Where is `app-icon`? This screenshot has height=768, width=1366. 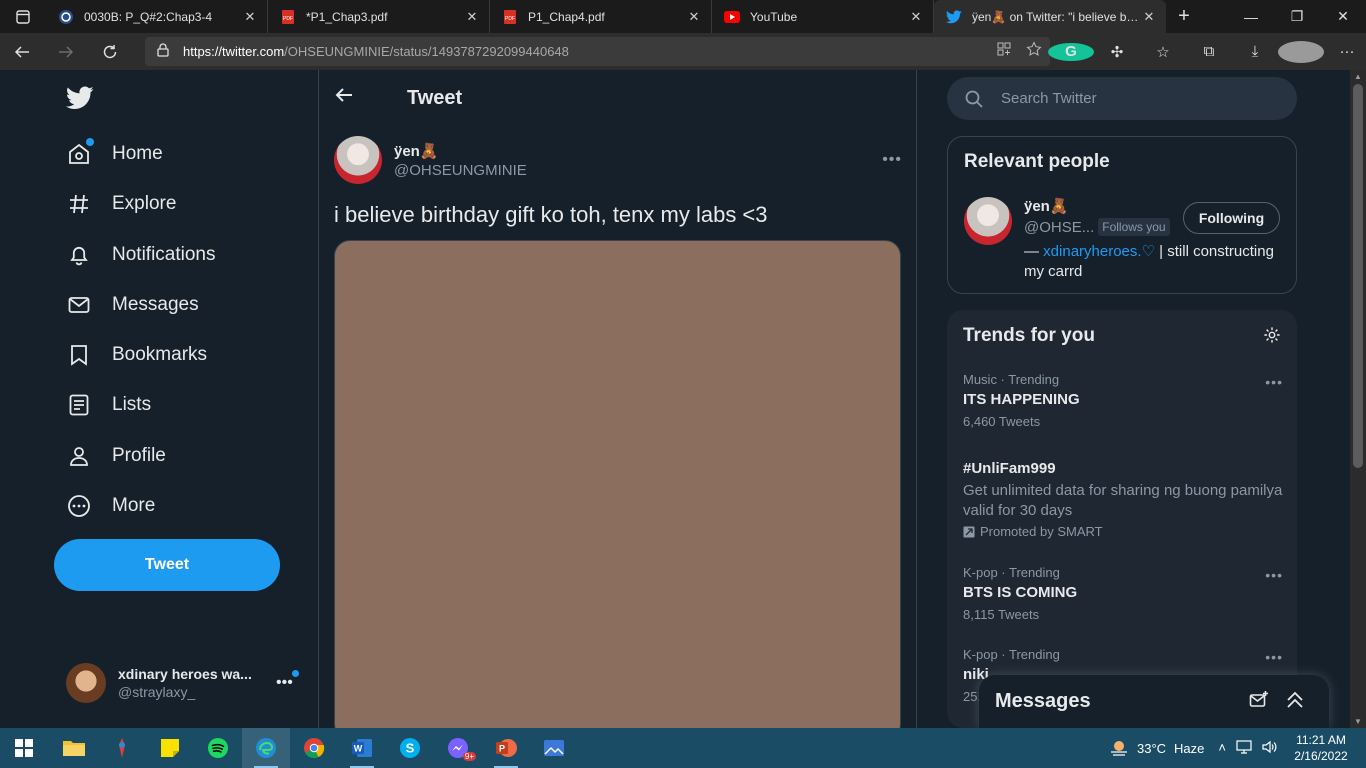 app-icon is located at coordinates (122, 748).